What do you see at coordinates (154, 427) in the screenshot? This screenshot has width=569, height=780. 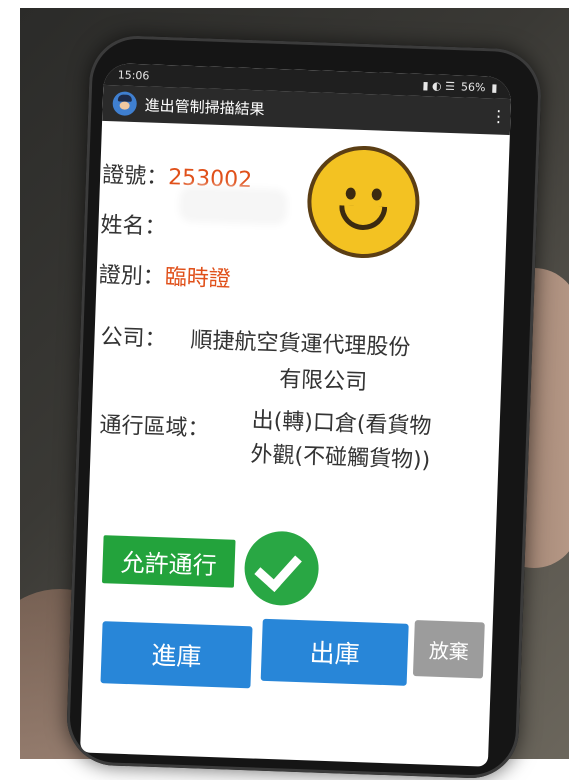 I see `area-label: 通行區域：` at bounding box center [154, 427].